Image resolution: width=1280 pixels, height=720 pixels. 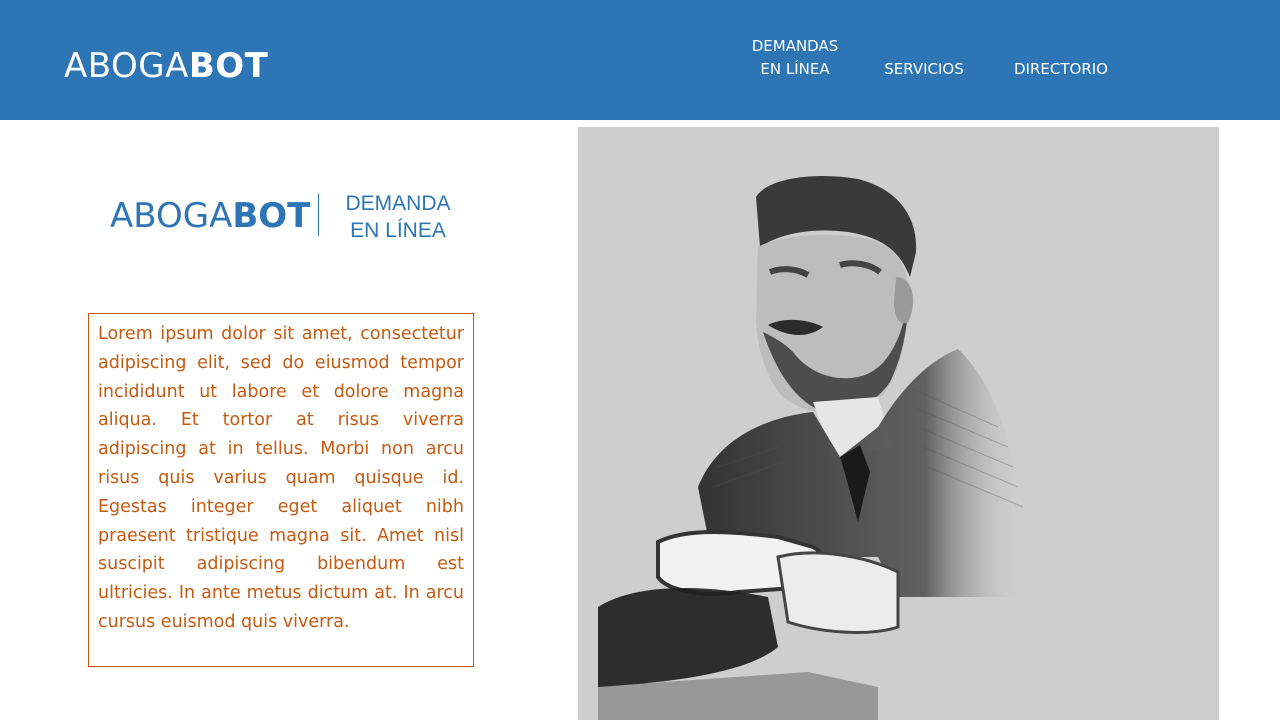 I want to click on brand-tag-line2: EN LÍNEA, so click(x=398, y=230).